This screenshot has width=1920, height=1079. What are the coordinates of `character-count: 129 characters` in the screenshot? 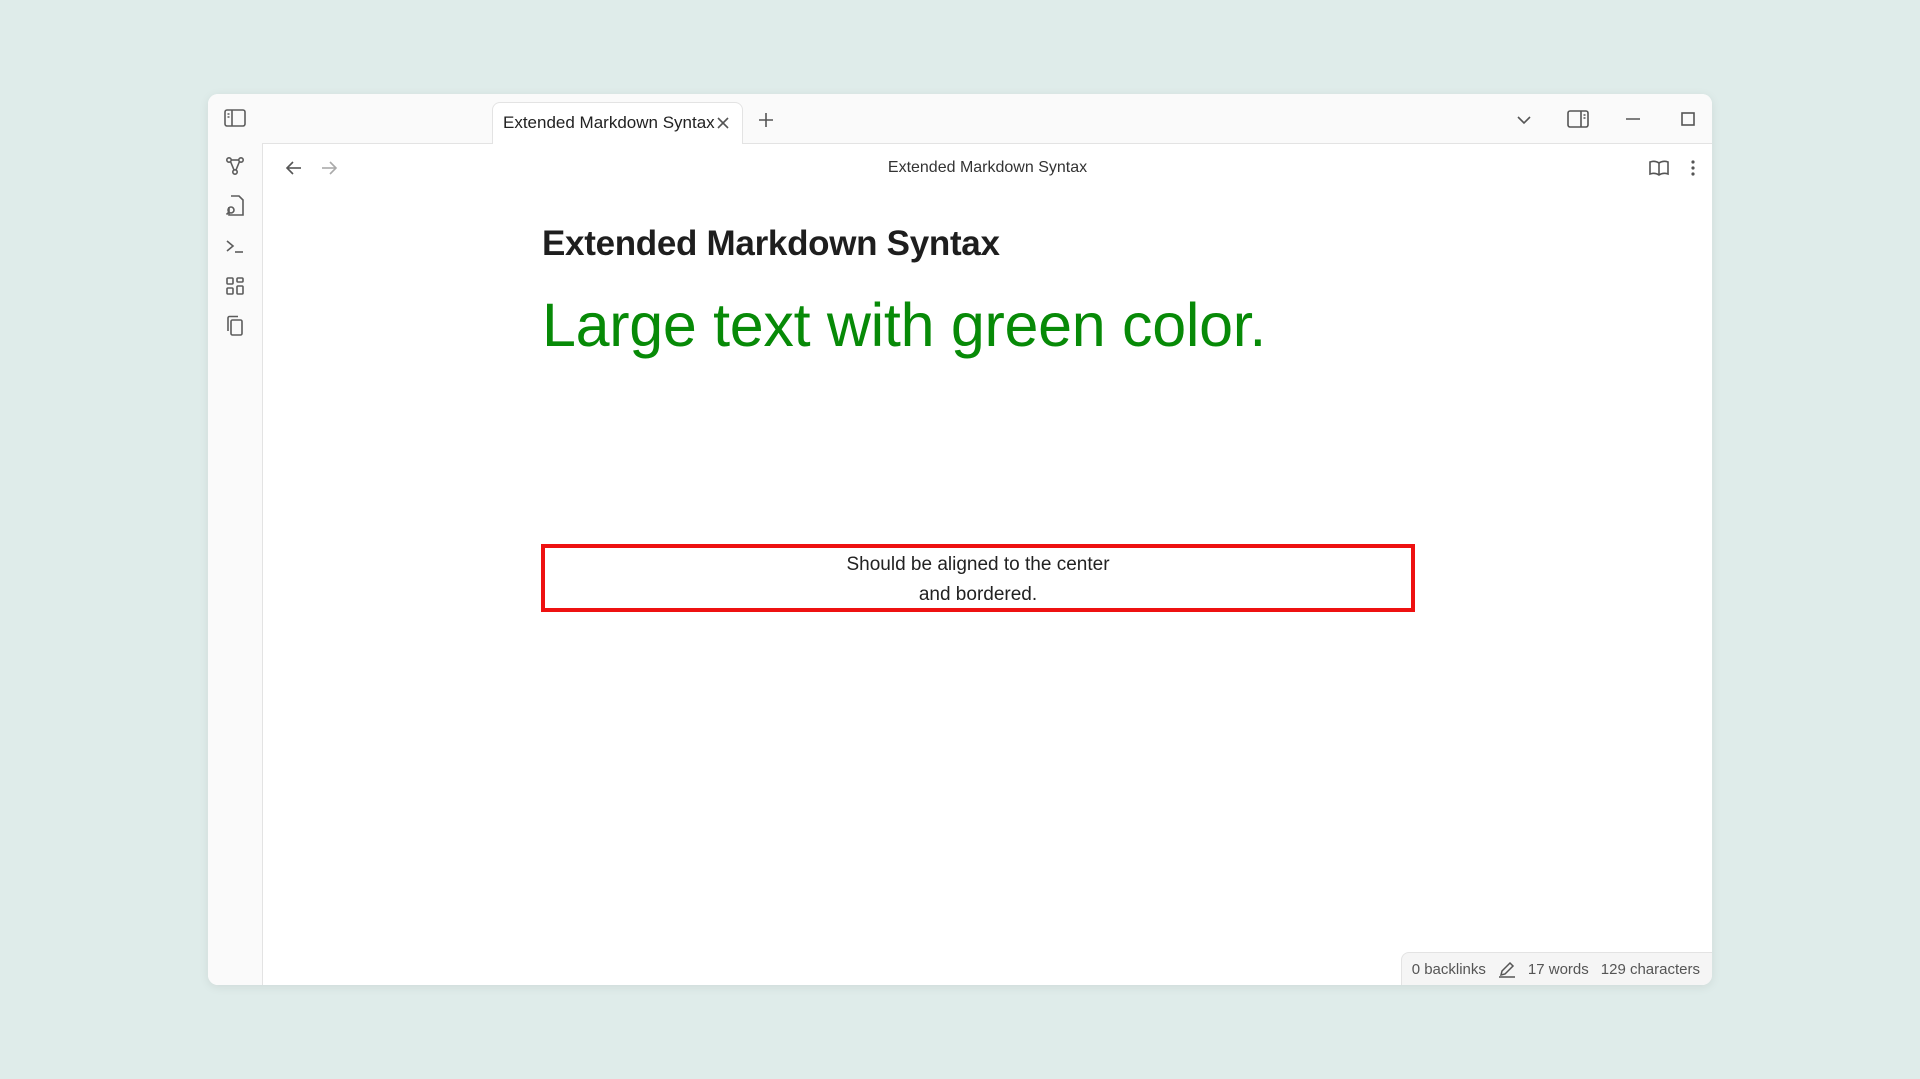 It's located at (1650, 969).